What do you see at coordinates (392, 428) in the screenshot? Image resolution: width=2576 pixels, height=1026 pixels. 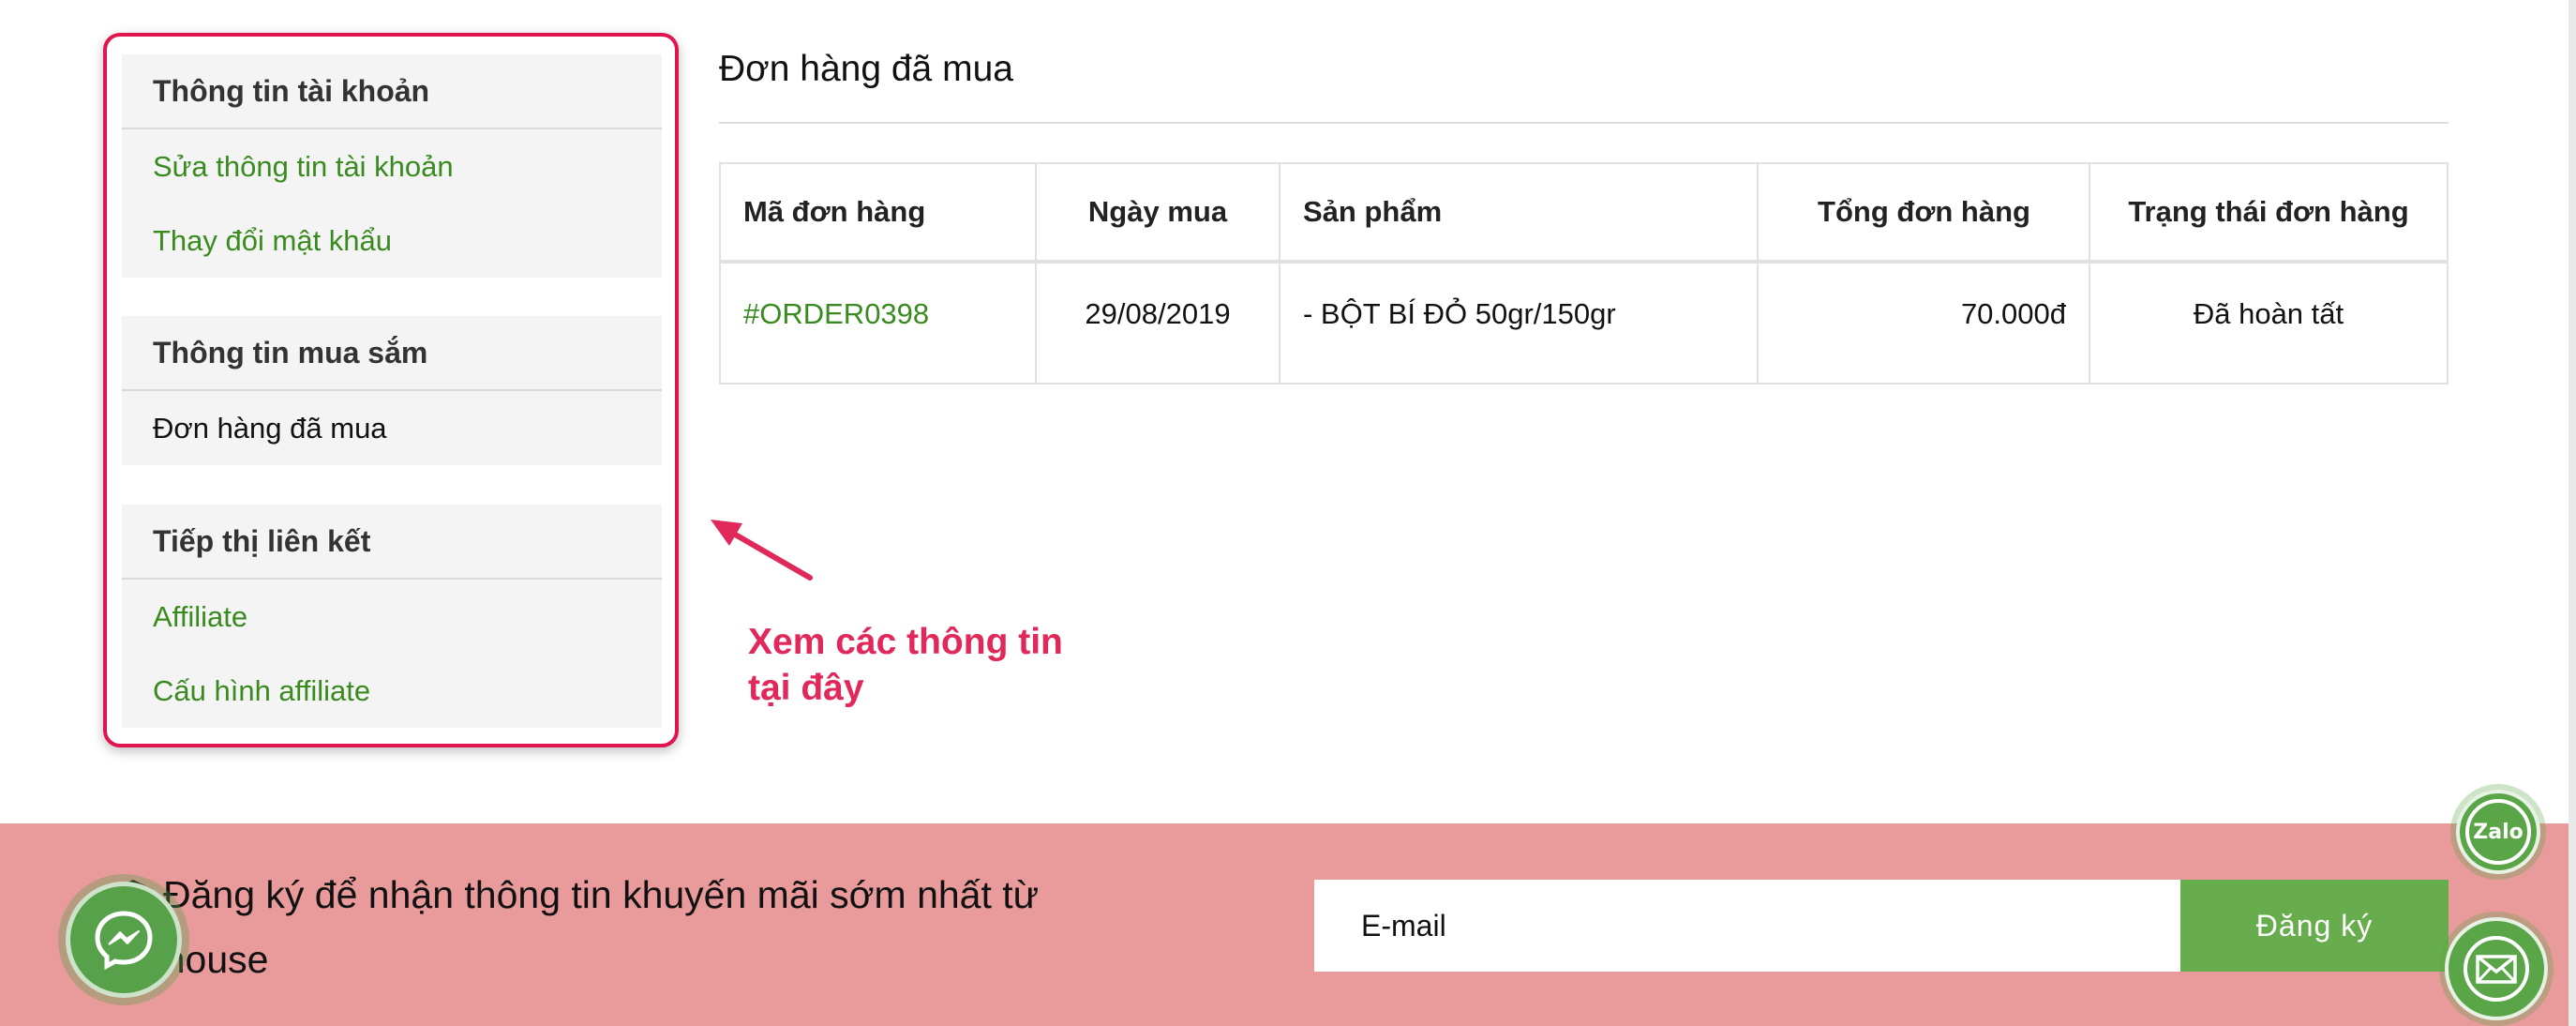 I see `sidebar-item-purchased-orders: Đơn hàng đã mua` at bounding box center [392, 428].